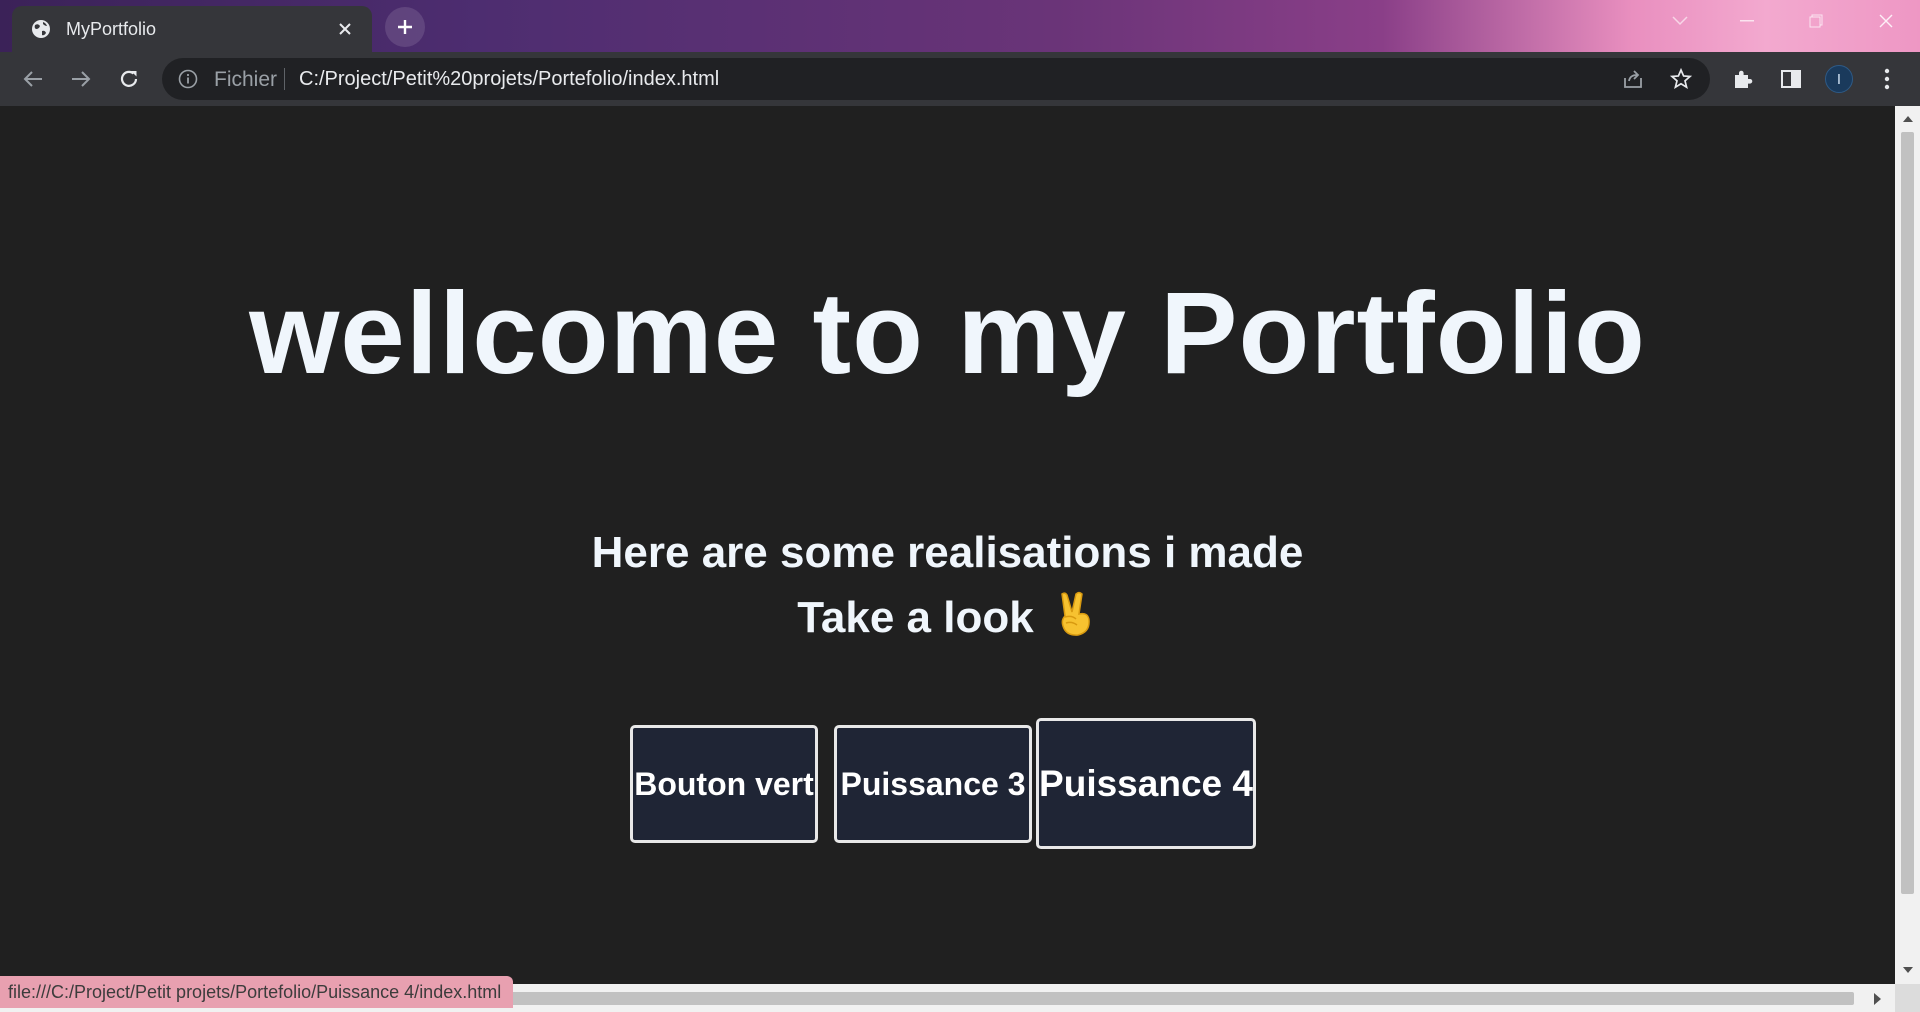 The height and width of the screenshot is (1012, 1920). What do you see at coordinates (724, 784) in the screenshot?
I see `project-button-bouton-vert: Bouton vert` at bounding box center [724, 784].